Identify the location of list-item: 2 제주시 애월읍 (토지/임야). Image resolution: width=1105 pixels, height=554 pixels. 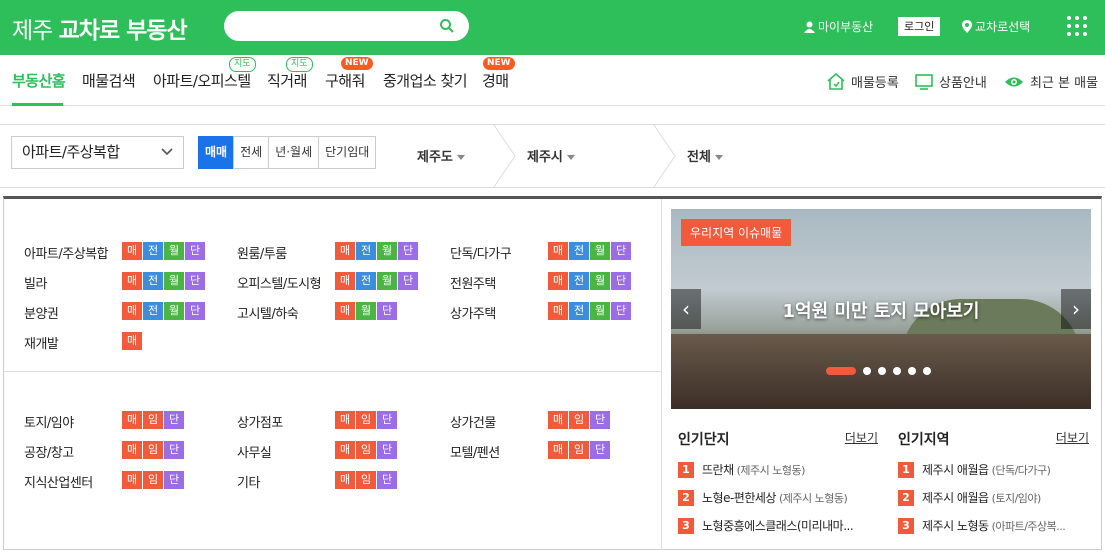
(993, 497).